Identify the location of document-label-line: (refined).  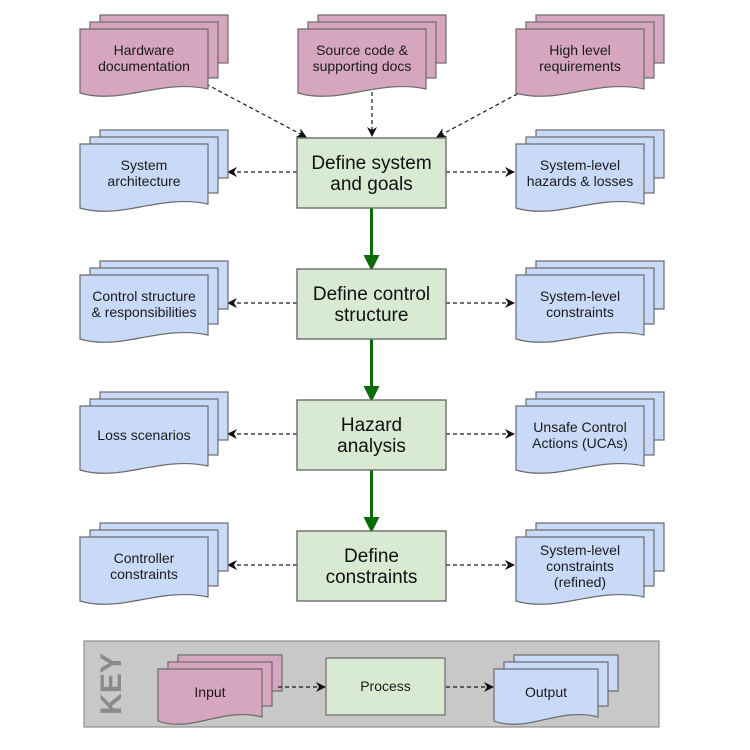
(580, 582).